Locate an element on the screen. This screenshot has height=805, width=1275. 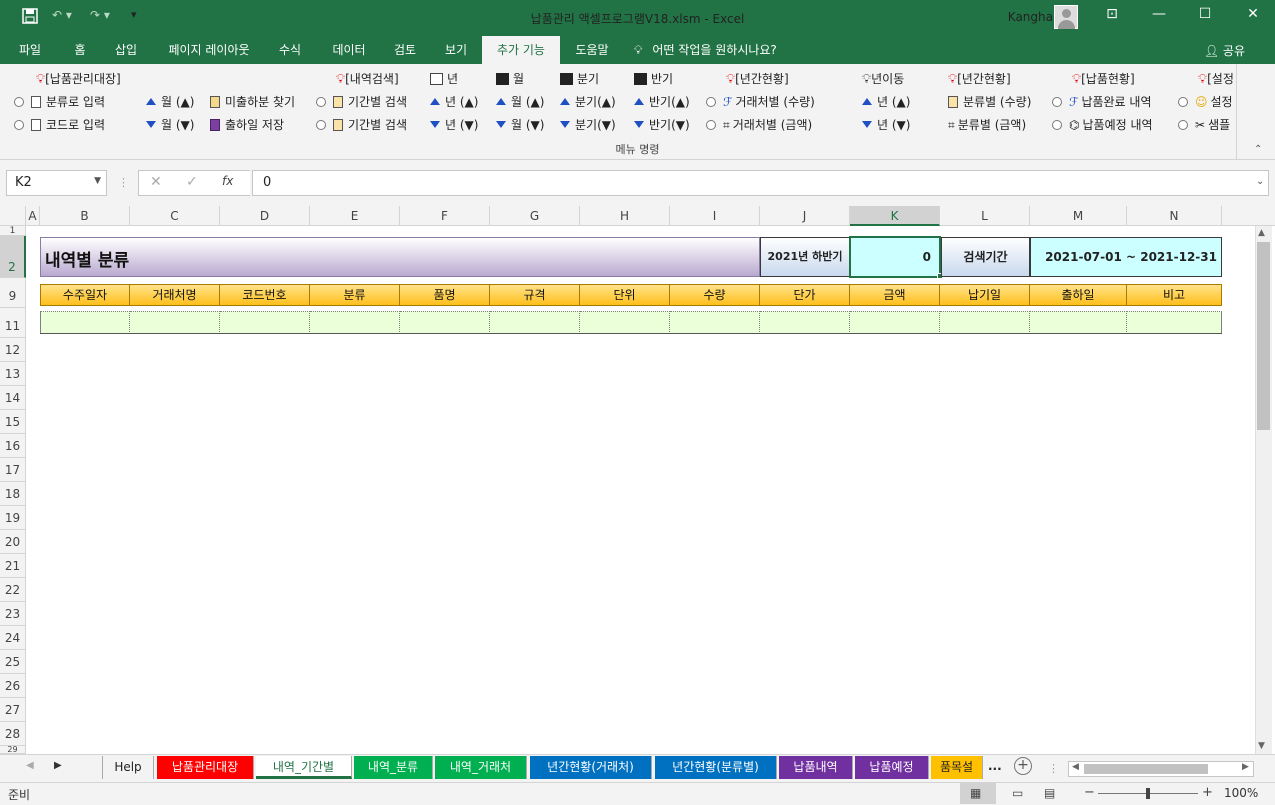
row-header-19: 19 is located at coordinates (13, 518).